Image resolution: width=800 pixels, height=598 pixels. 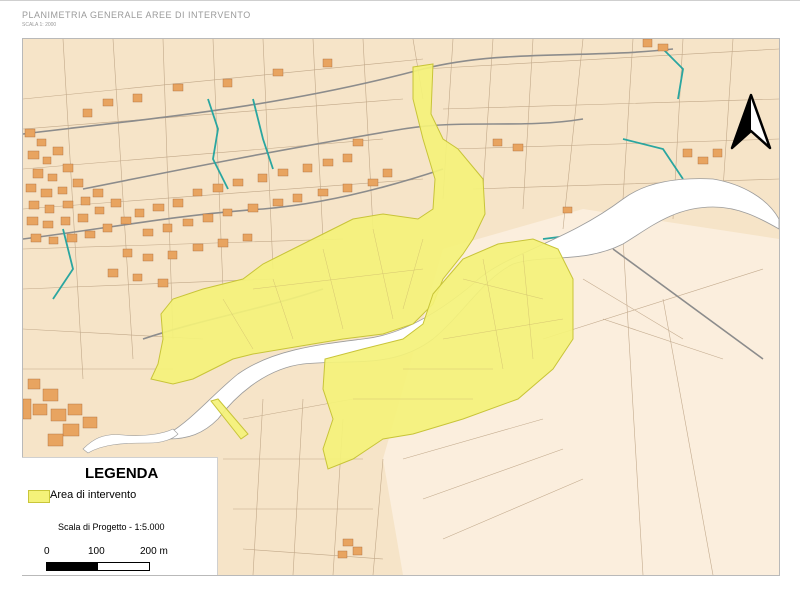 What do you see at coordinates (122, 473) in the screenshot?
I see `legend-title: LEGENDA` at bounding box center [122, 473].